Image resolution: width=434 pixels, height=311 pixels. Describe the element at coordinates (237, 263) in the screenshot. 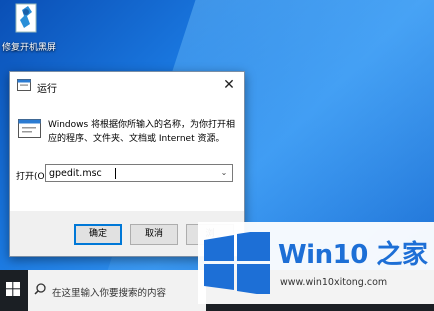

I see `win10-logo-icon` at that location.